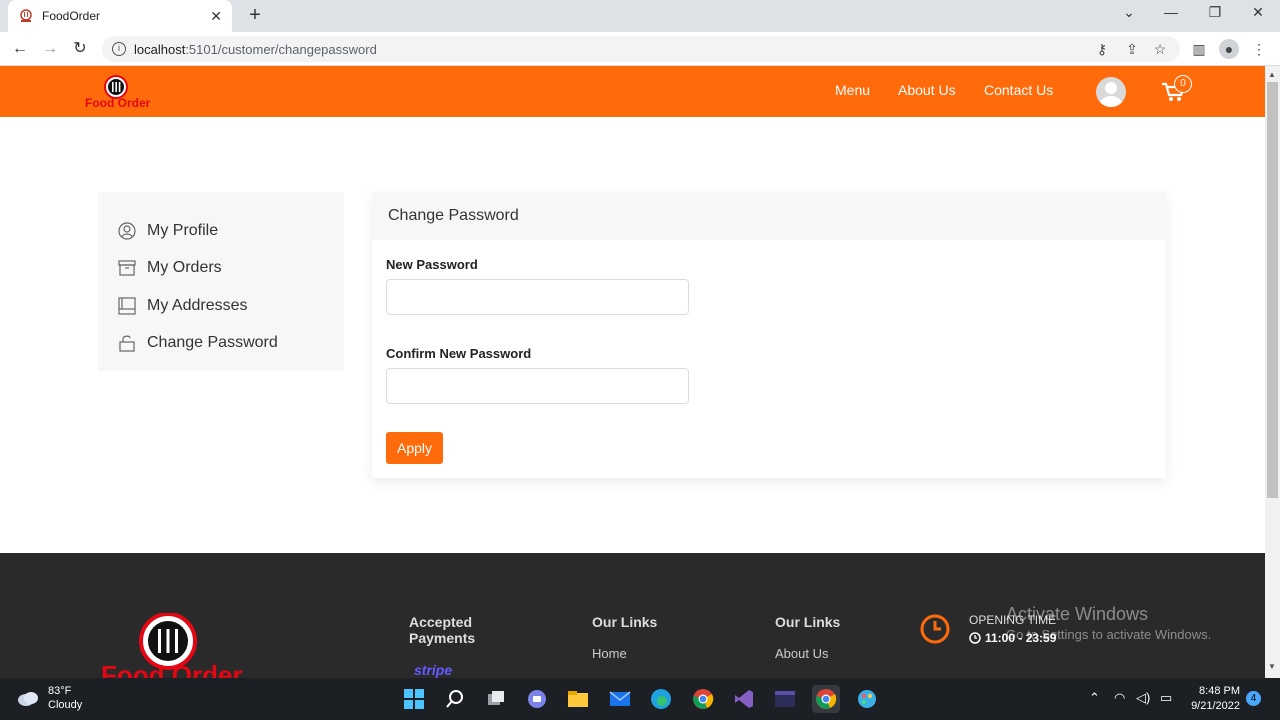 Image resolution: width=1280 pixels, height=720 pixels. Describe the element at coordinates (171, 645) in the screenshot. I see `footer-logo: Food Order` at that location.